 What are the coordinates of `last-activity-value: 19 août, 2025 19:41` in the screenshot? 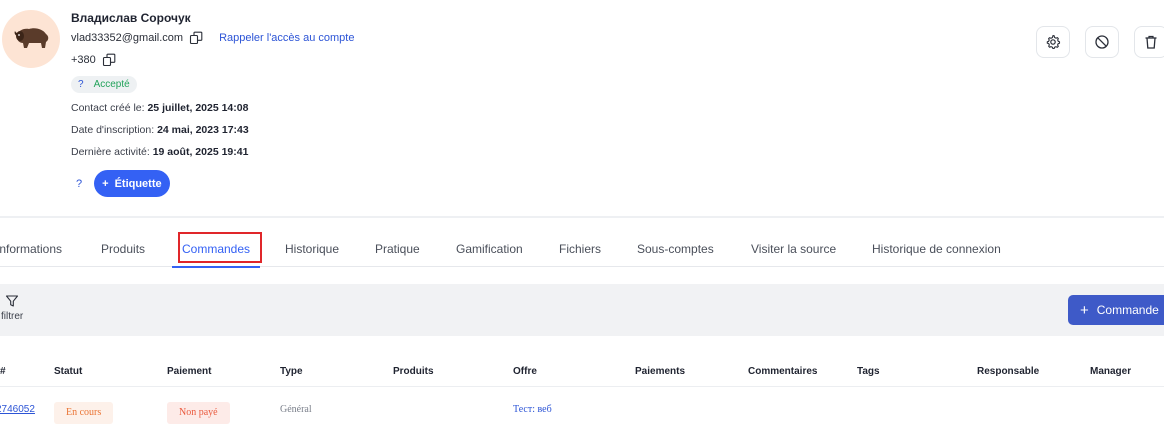 It's located at (200, 152).